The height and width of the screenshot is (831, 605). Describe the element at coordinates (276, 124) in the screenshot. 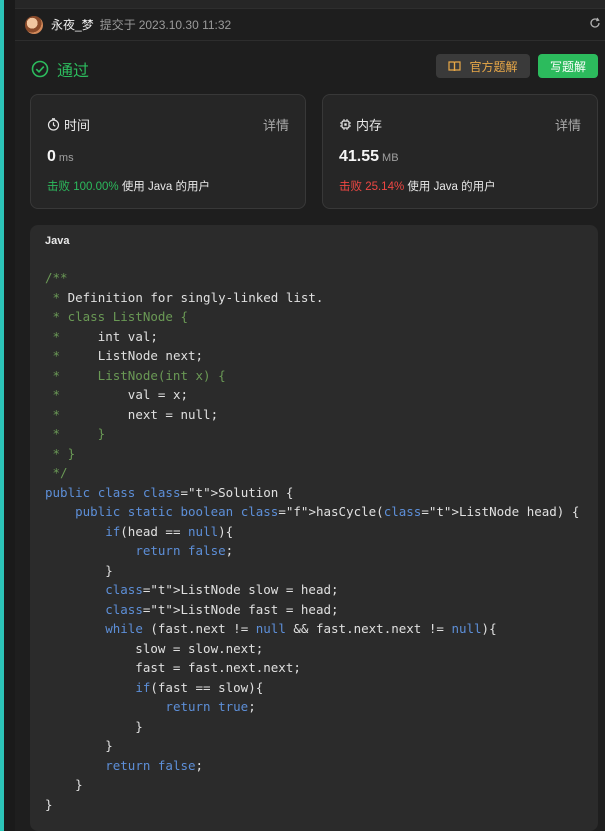

I see `runtime-detail-link: 详情` at that location.